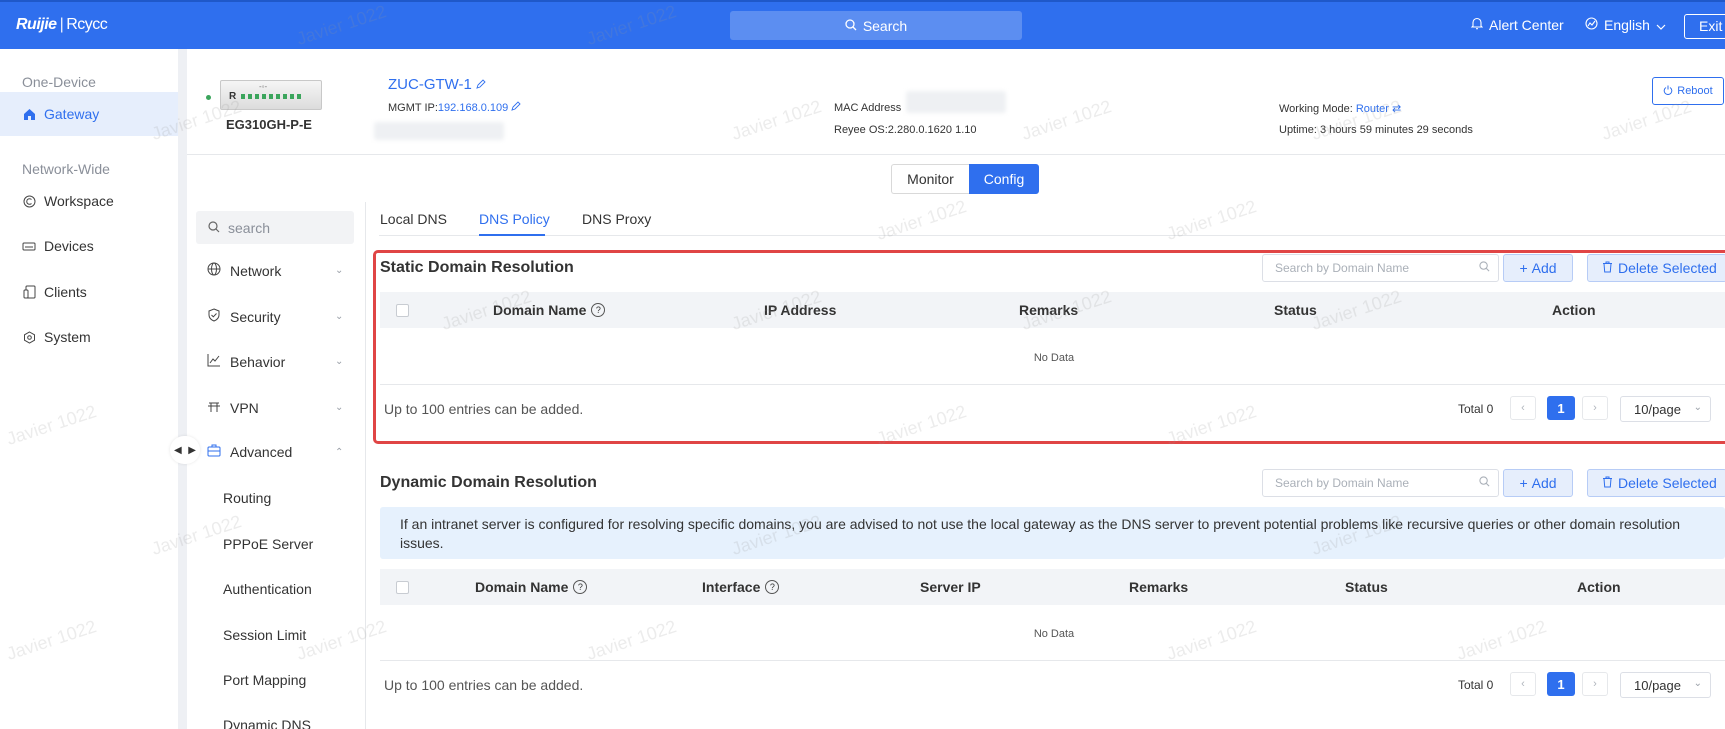  Describe the element at coordinates (1665, 409) in the screenshot. I see `static-page-size-select: 10/page ⌄` at that location.